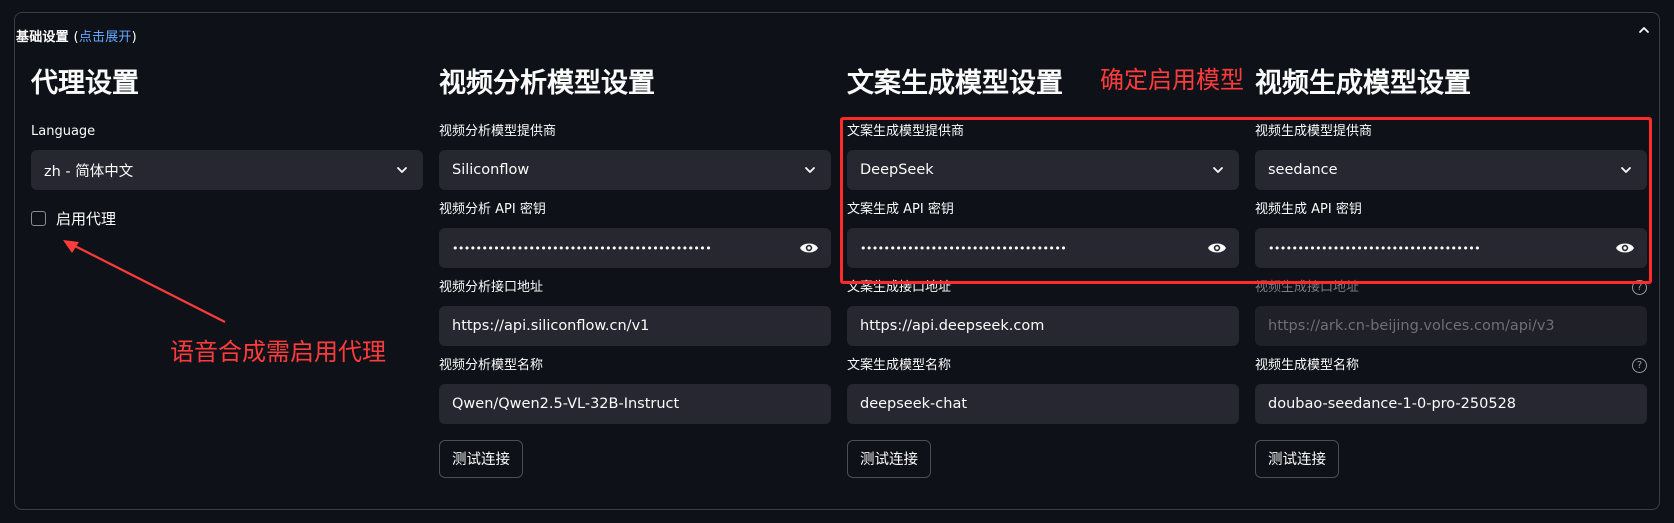  Describe the element at coordinates (1451, 366) in the screenshot. I see `video-generation-model-label: 视频生成模型名称 ?` at that location.